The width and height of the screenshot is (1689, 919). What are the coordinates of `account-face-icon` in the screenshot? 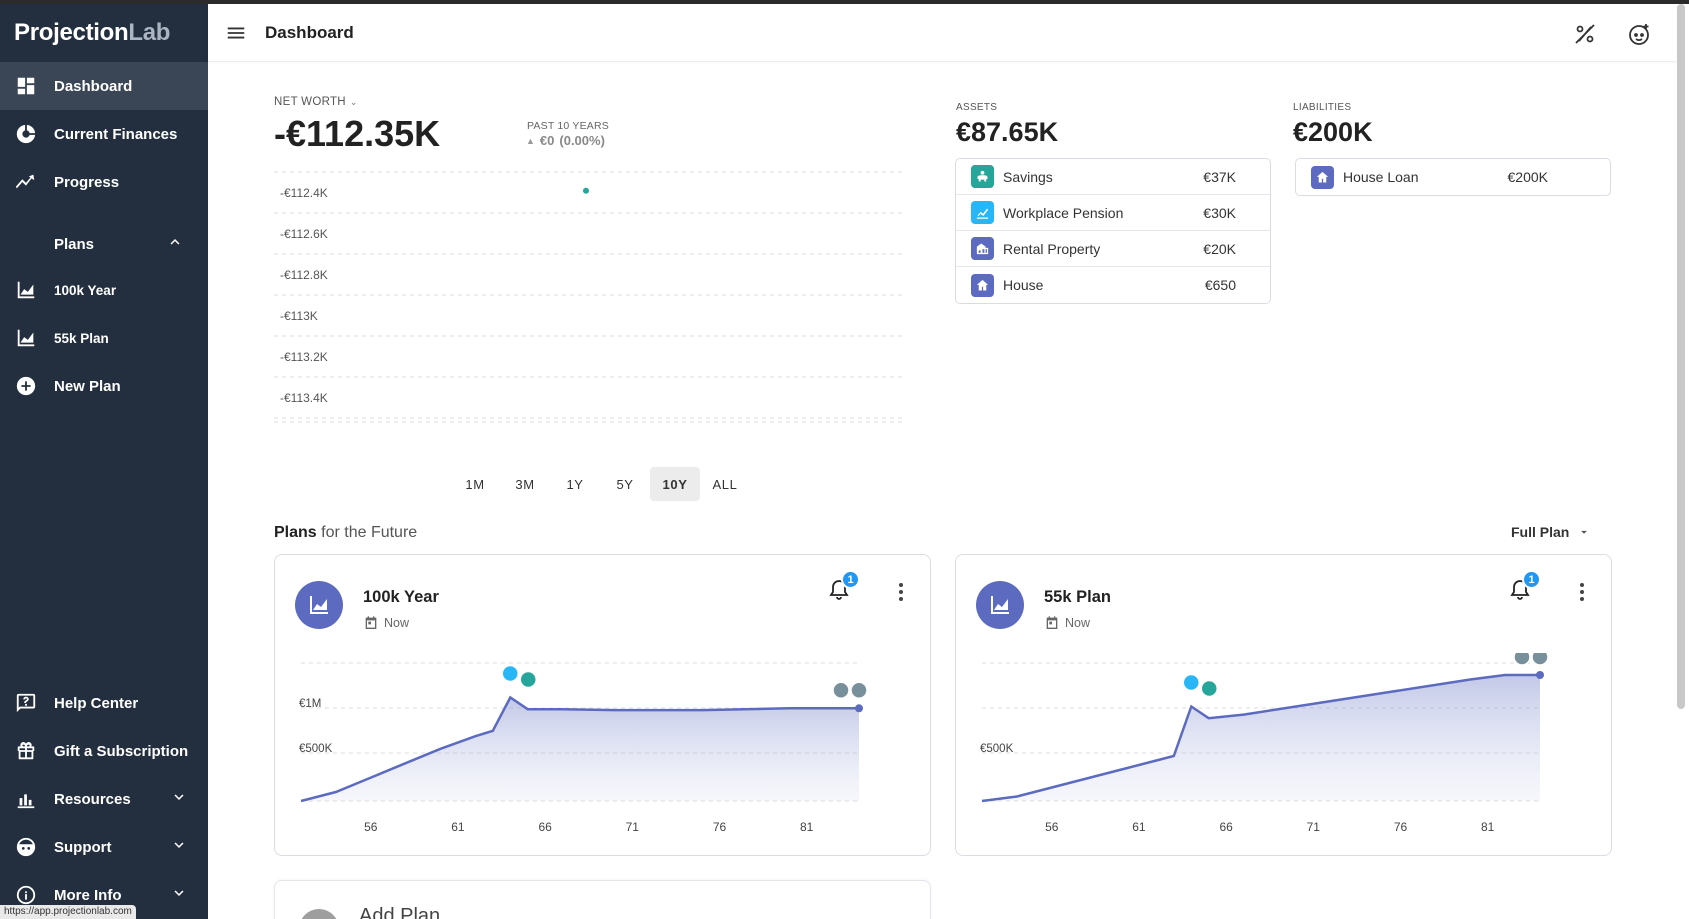 It's located at (1639, 36).